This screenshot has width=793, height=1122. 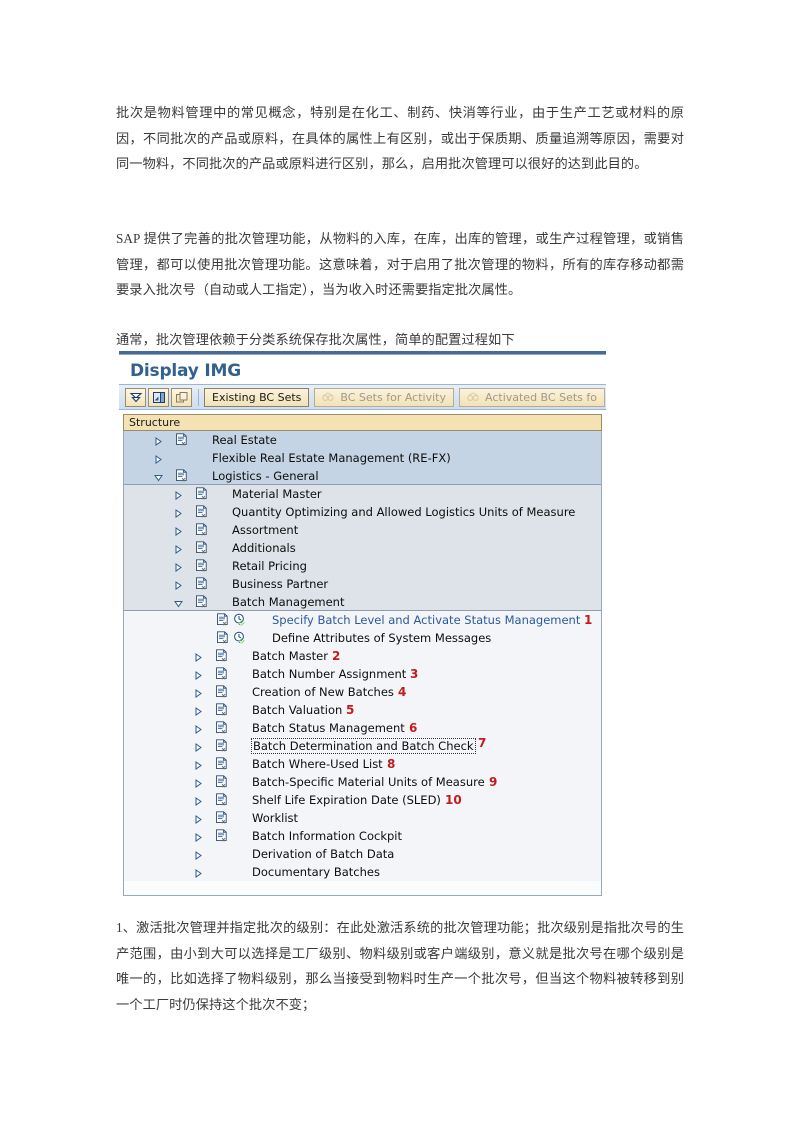 What do you see at coordinates (181, 397) in the screenshot?
I see `copy-icon` at bounding box center [181, 397].